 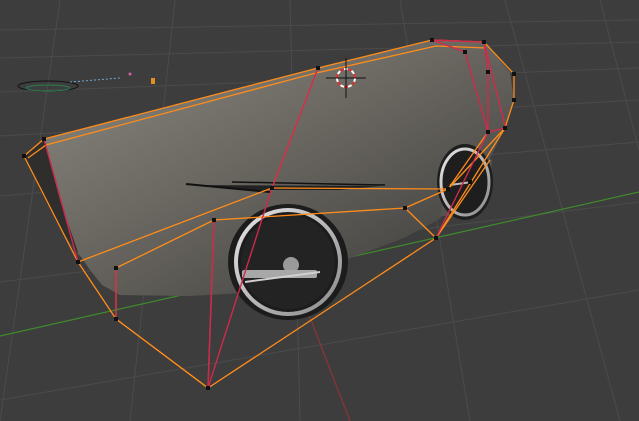 What do you see at coordinates (288, 262) in the screenshot?
I see `front-wheel` at bounding box center [288, 262].